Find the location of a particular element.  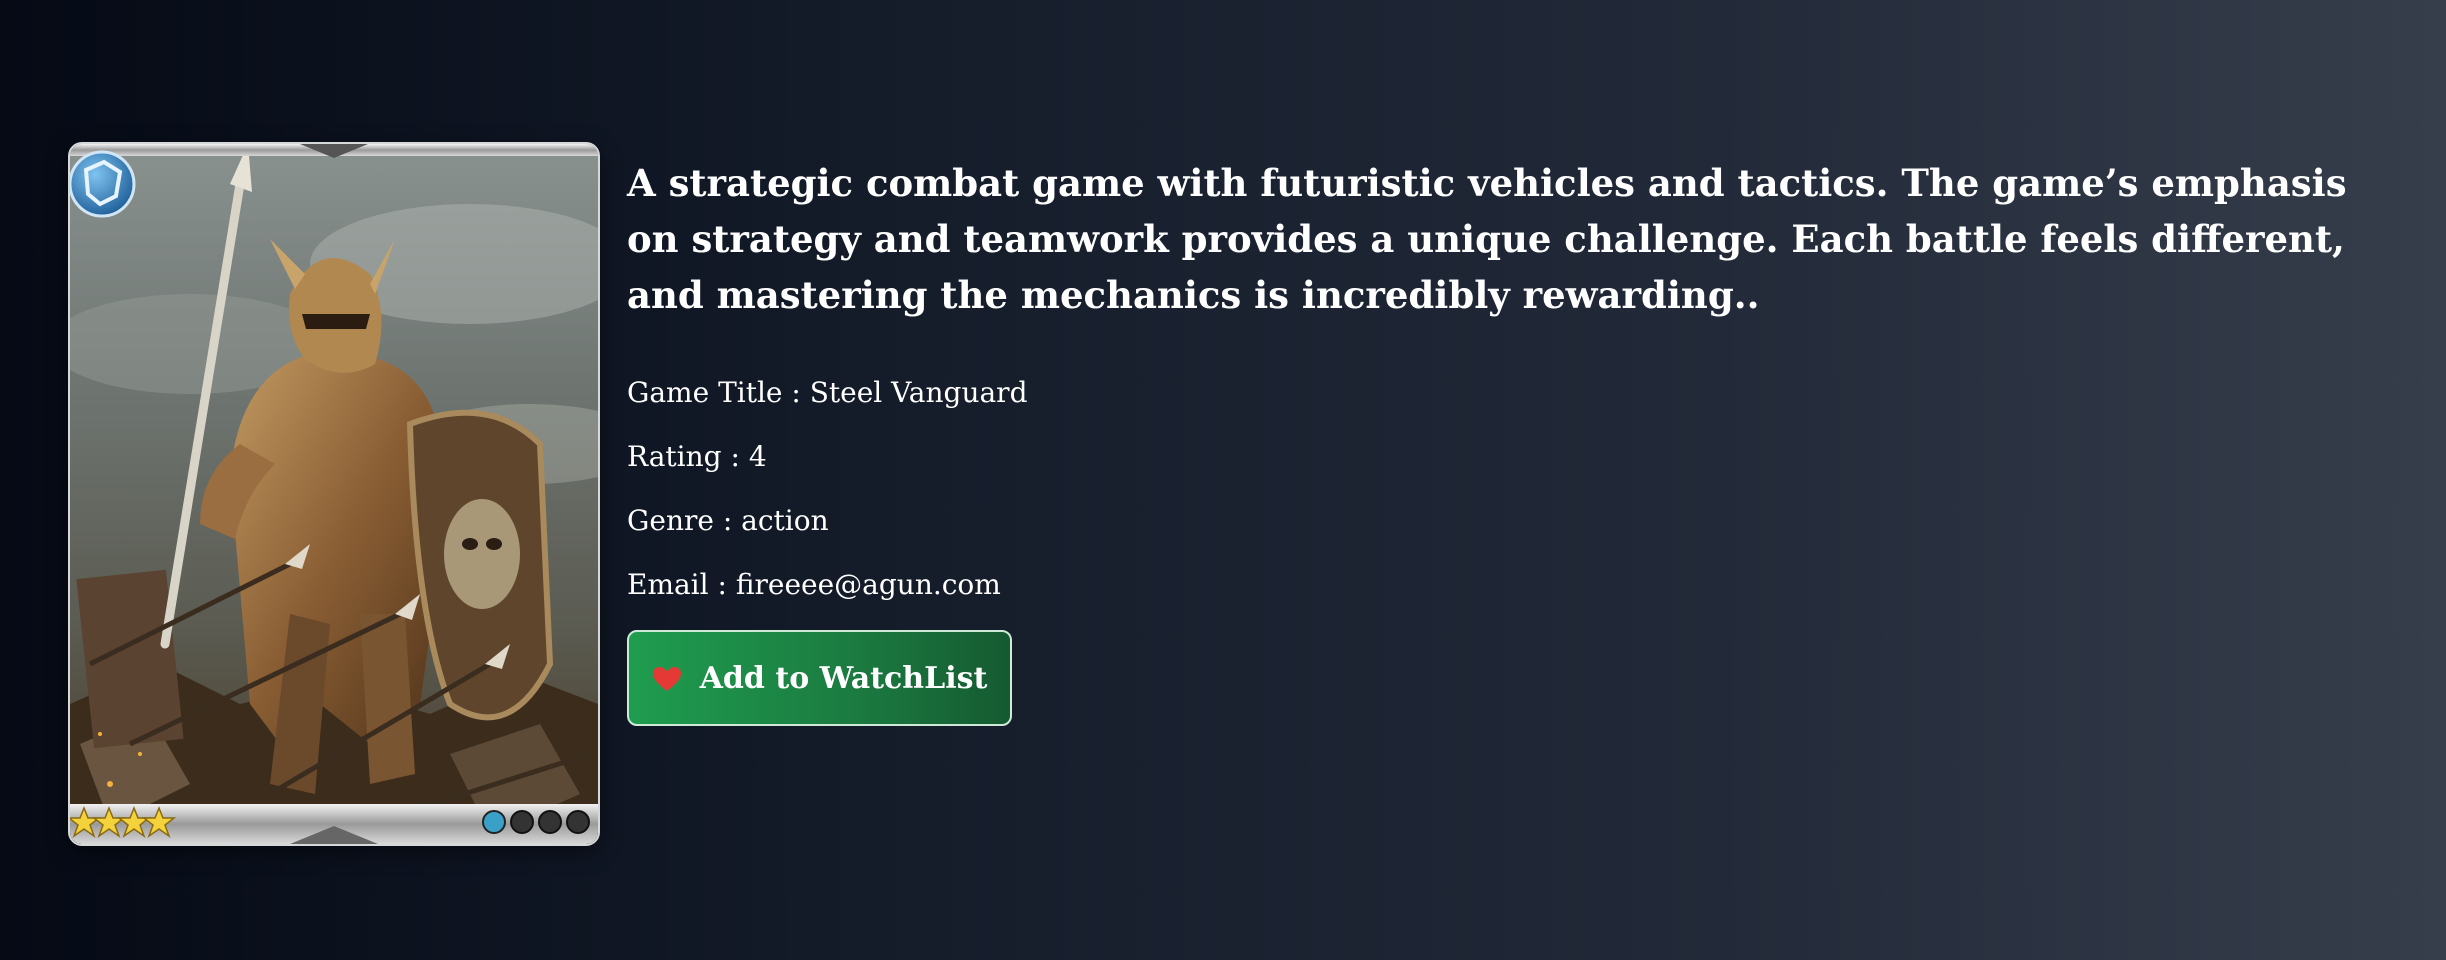

game-genre: Genre : action is located at coordinates (728, 520).